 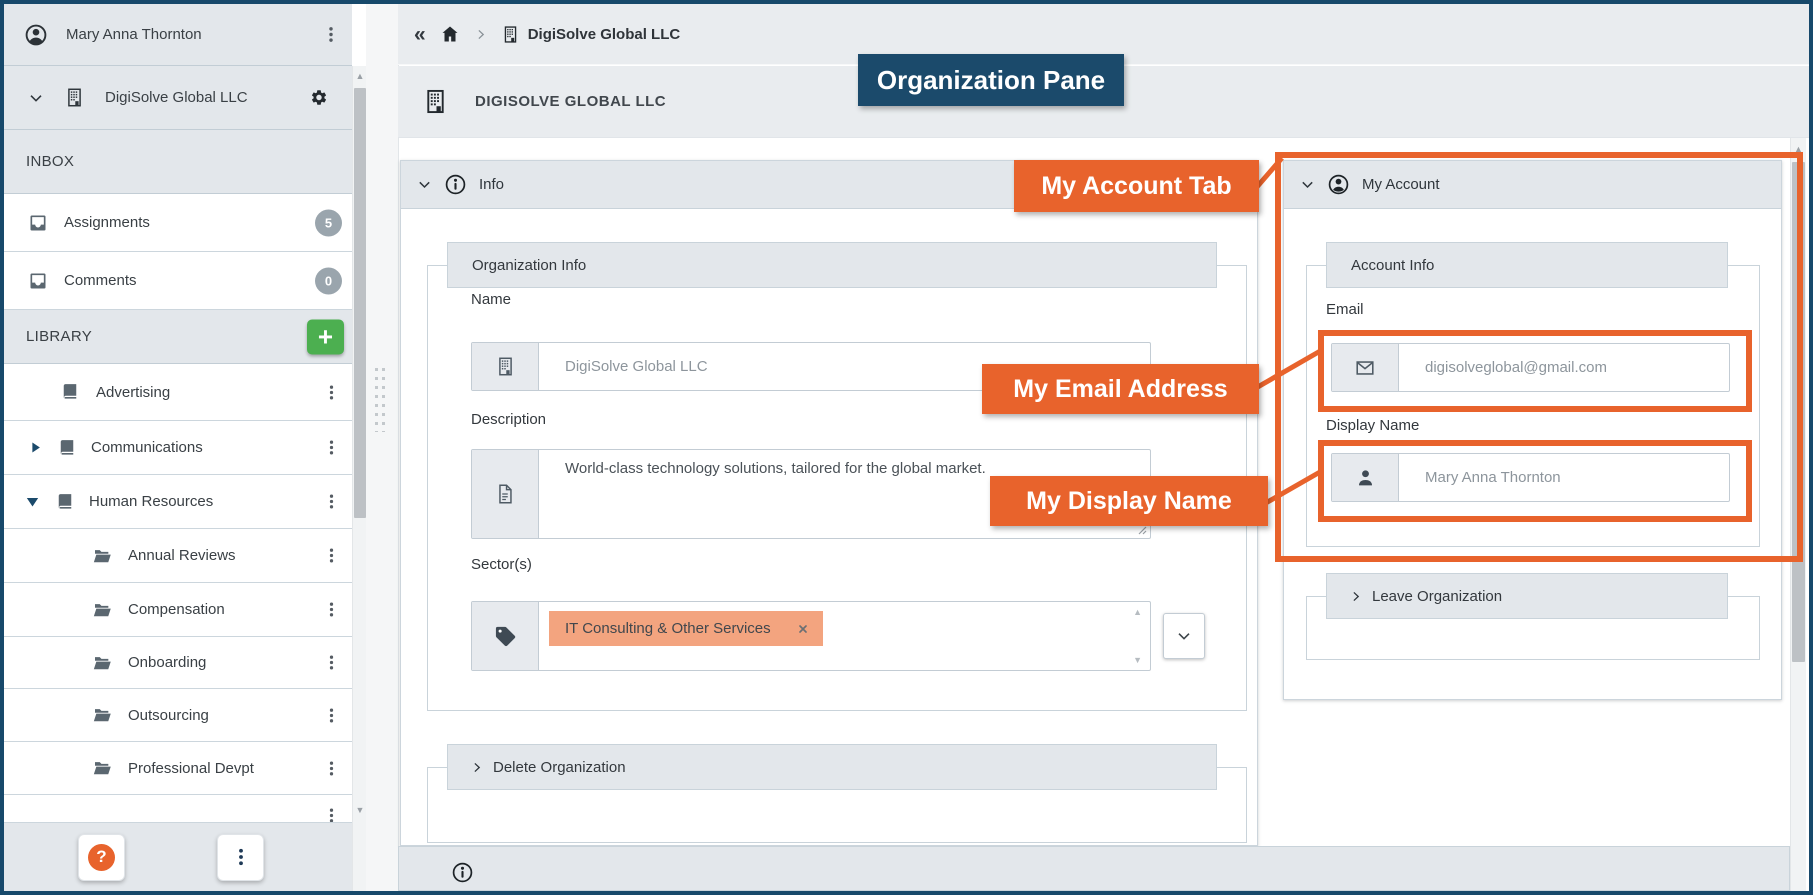 I want to click on help-button: ?, so click(x=101, y=857).